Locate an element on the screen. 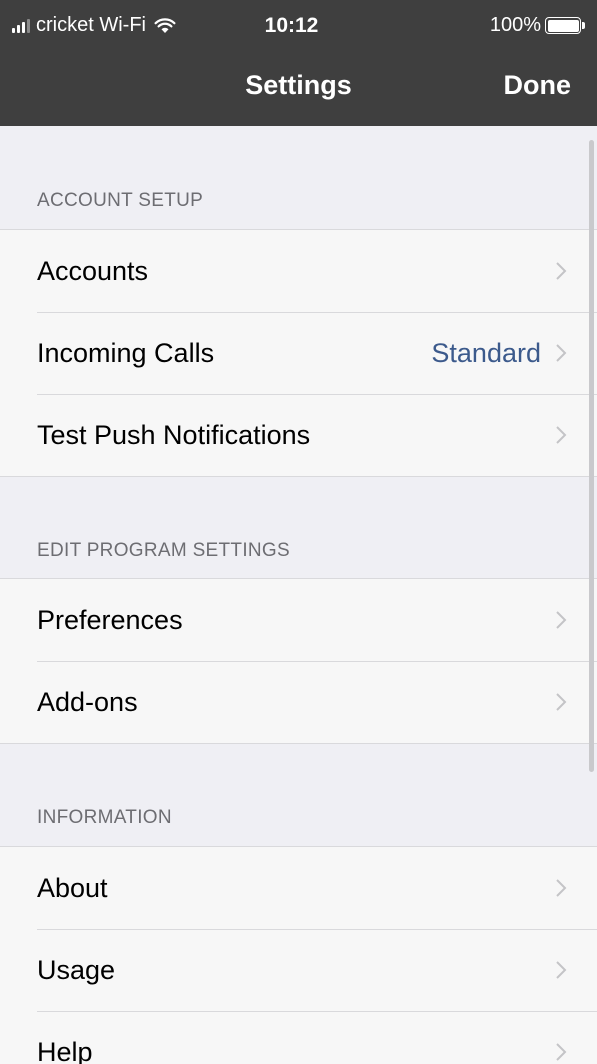 This screenshot has width=597, height=1064. row-label: About is located at coordinates (72, 887).